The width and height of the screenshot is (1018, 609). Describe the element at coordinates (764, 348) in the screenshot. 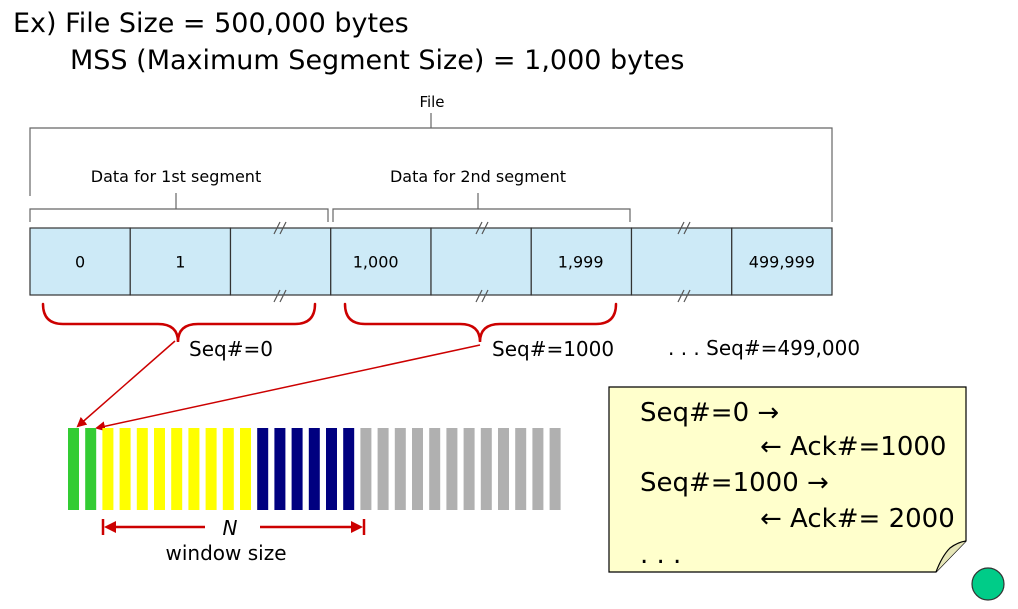

I see `seq-label-499000: . . . Seq#=499,000` at that location.